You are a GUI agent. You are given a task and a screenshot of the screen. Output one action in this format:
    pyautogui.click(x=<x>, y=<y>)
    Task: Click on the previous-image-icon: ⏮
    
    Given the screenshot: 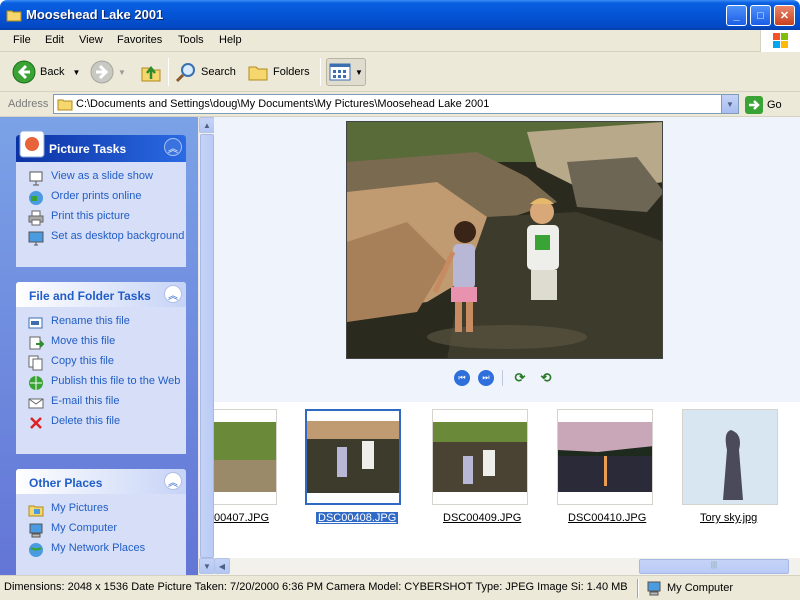 What is the action you would take?
    pyautogui.click(x=462, y=378)
    